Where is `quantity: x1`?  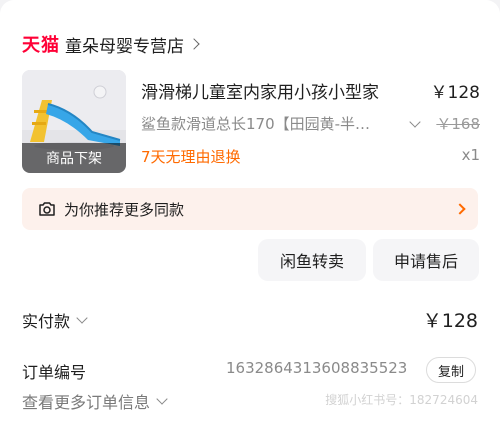
quantity: x1 is located at coordinates (470, 155).